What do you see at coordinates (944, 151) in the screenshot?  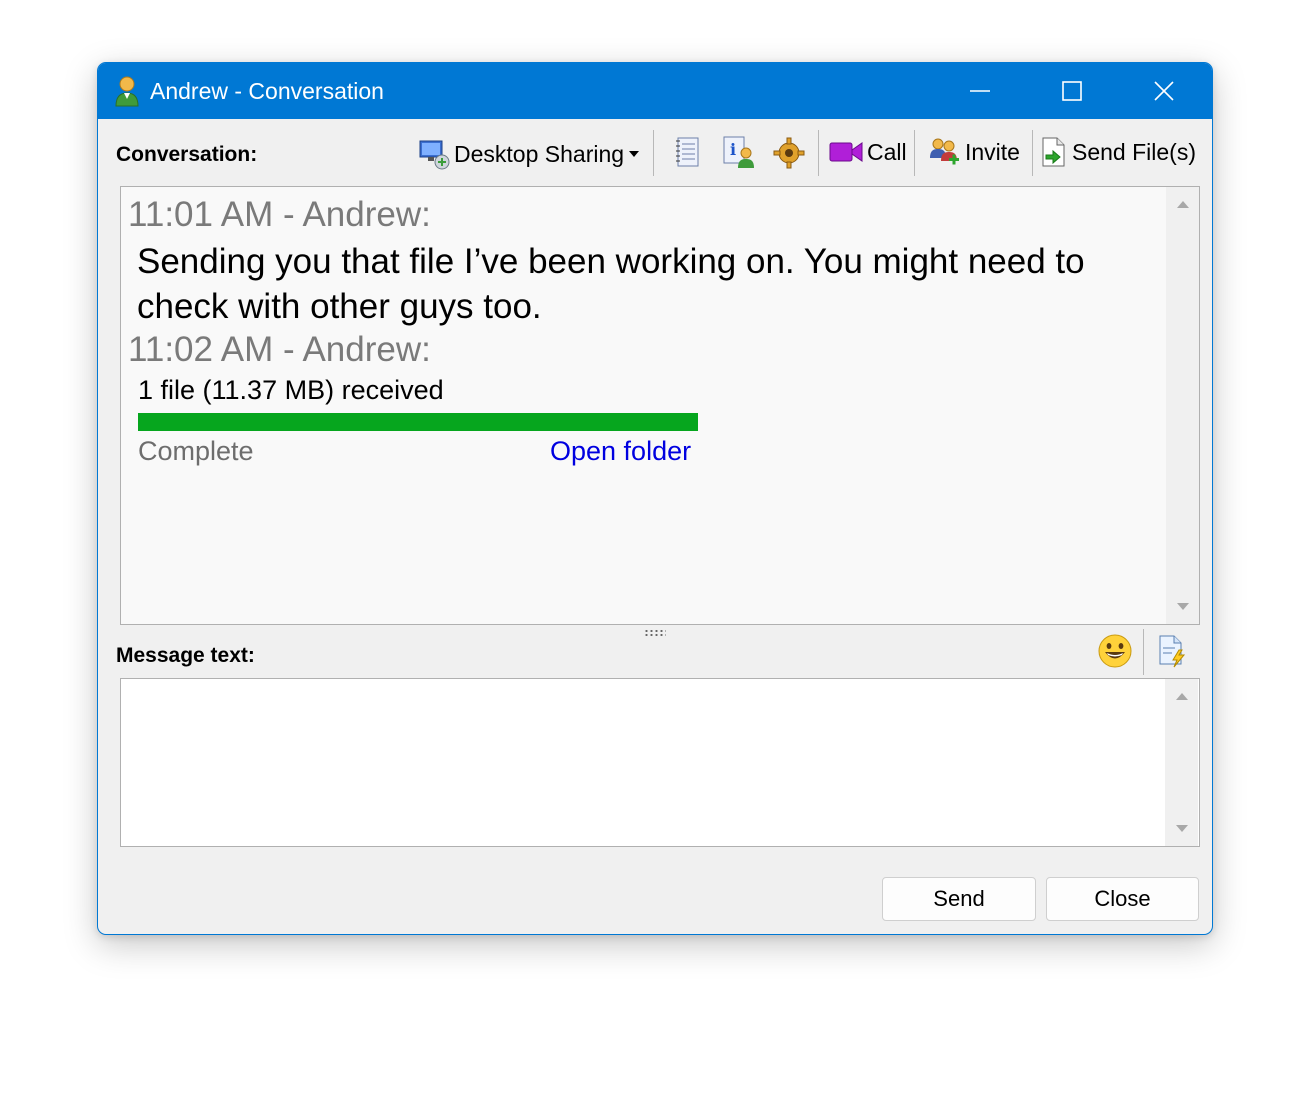 I see `invite-users-icon` at bounding box center [944, 151].